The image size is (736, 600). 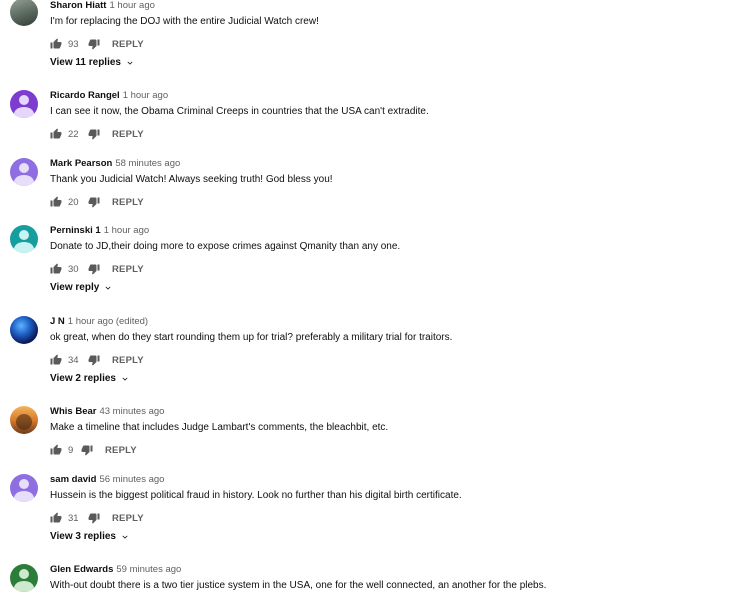 What do you see at coordinates (147, 163) in the screenshot?
I see `comment-time: 58 minutes ago` at bounding box center [147, 163].